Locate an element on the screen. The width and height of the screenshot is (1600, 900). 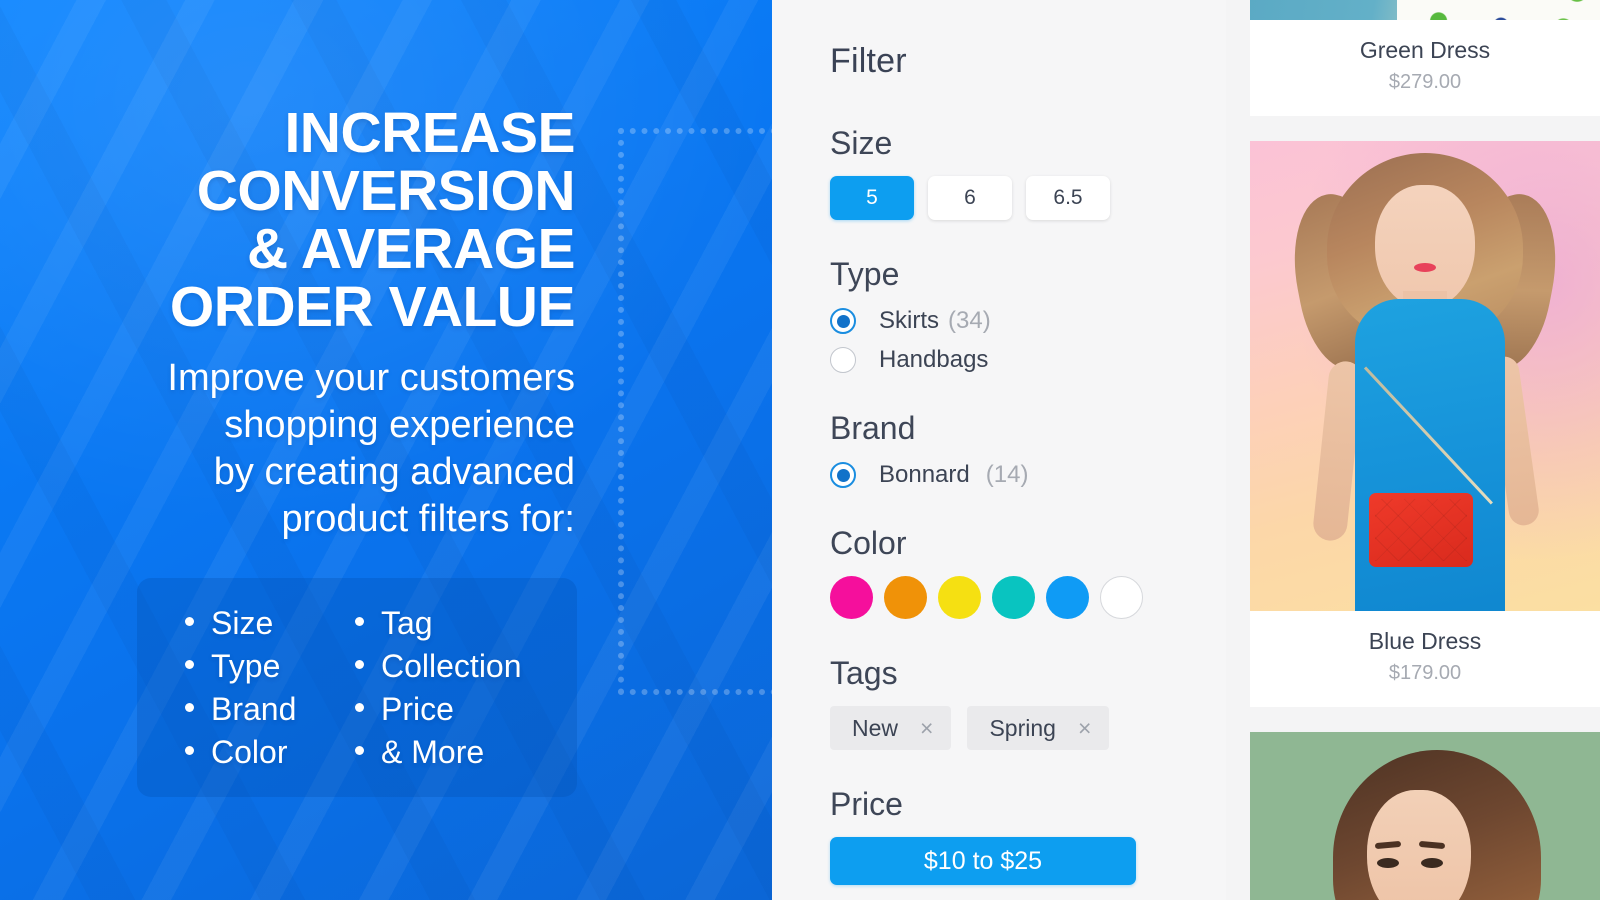
bullet-item: Brand is located at coordinates (270, 709).